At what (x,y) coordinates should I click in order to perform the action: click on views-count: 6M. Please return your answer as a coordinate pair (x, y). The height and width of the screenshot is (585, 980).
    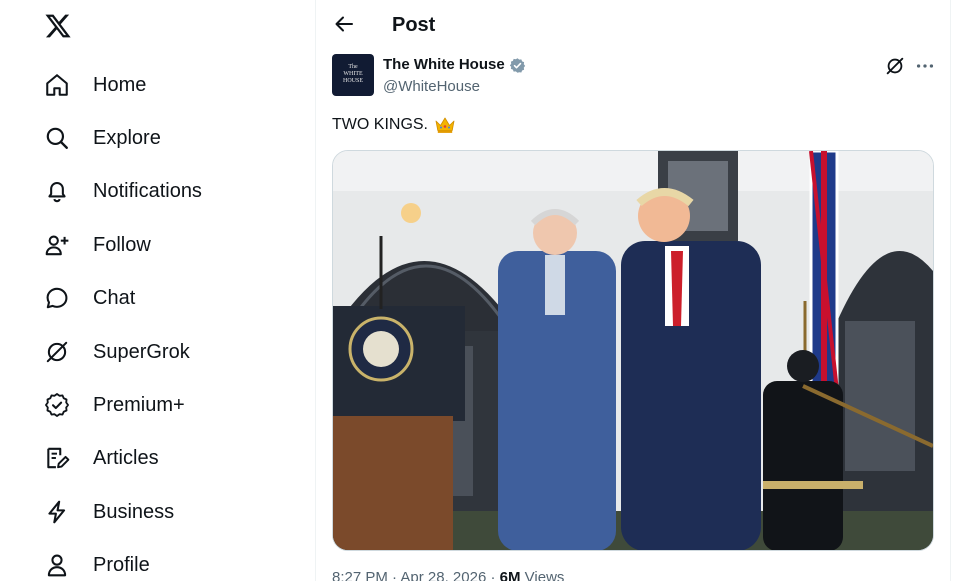
    Looking at the image, I should click on (510, 575).